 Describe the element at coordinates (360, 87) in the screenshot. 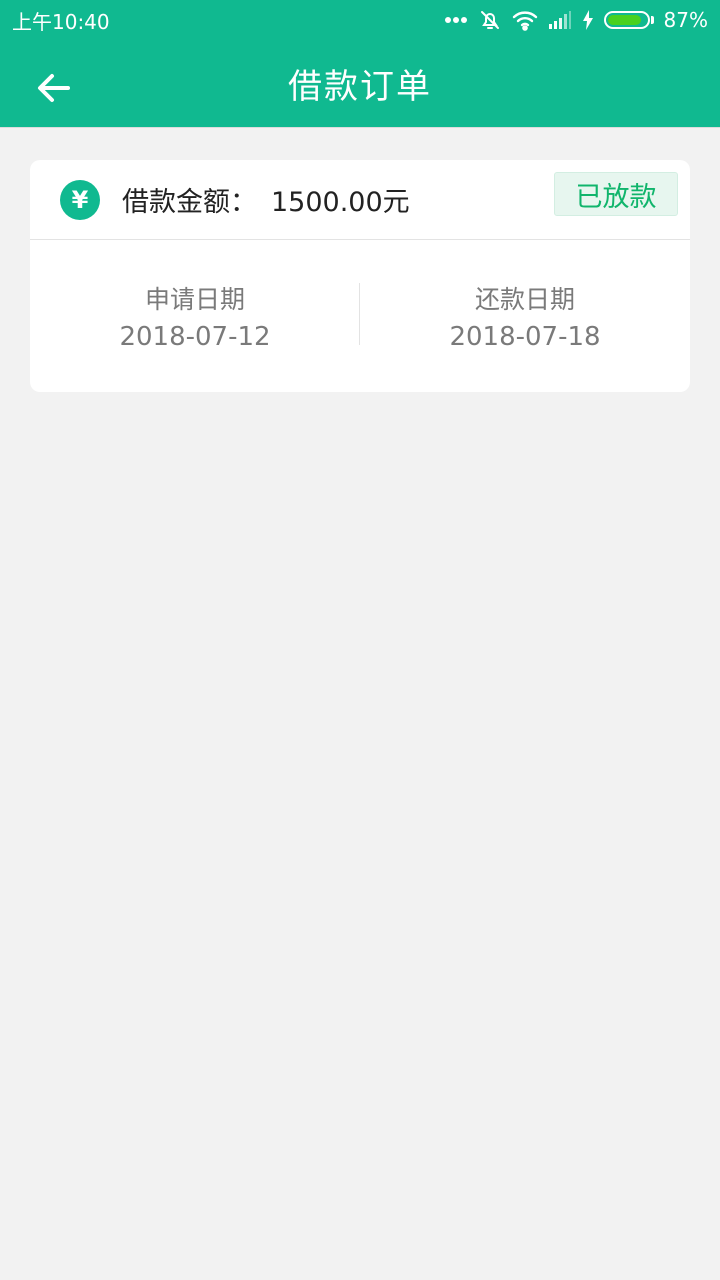

I see `page-title: 借款订单` at that location.